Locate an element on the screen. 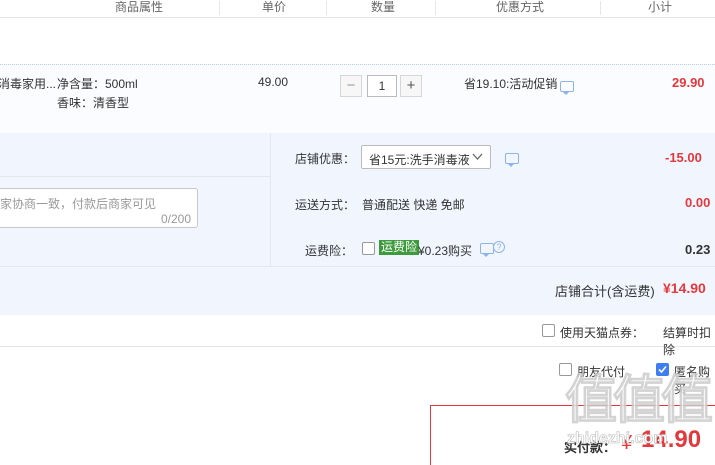 The height and width of the screenshot is (465, 715). insurance-checkbox is located at coordinates (368, 248).